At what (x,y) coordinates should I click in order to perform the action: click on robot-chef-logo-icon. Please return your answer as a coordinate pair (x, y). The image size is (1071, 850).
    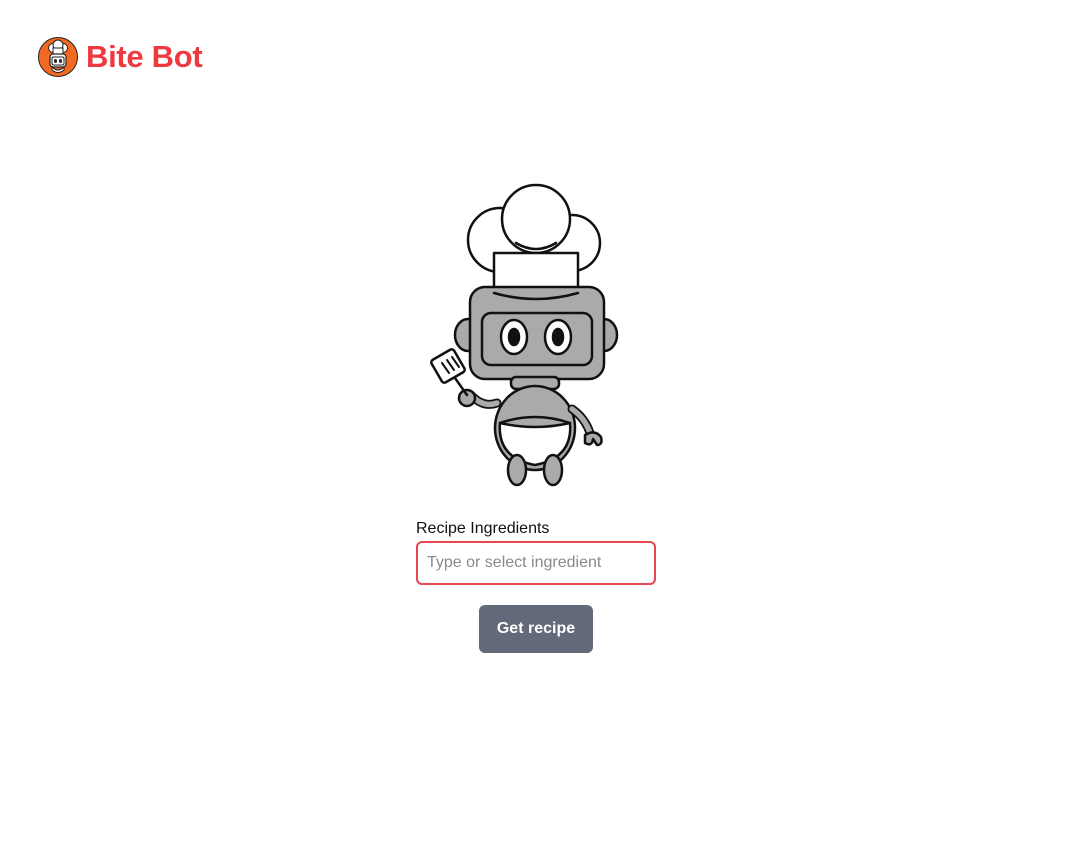
    Looking at the image, I should click on (58, 57).